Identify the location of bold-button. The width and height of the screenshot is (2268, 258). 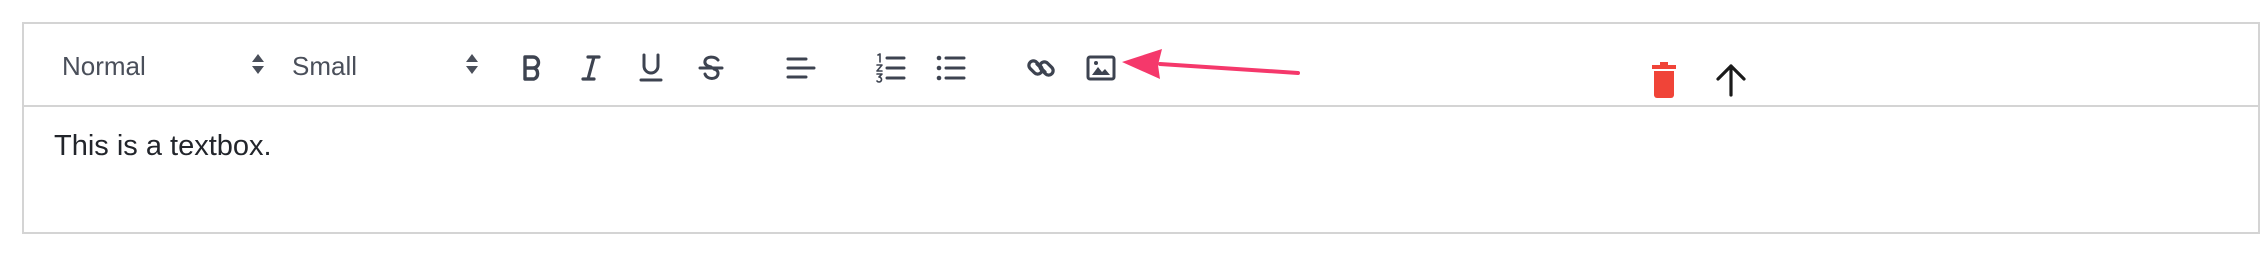
(532, 68).